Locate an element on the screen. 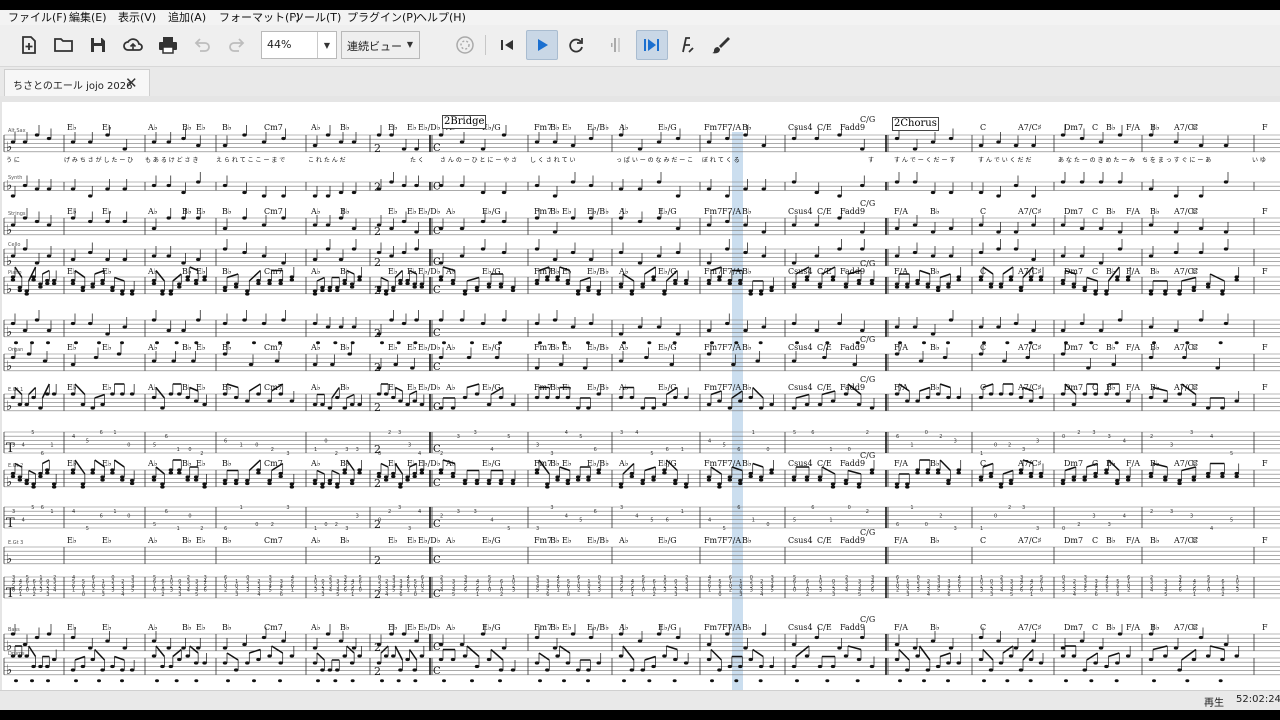  zoom-combobox: 44% ▼ is located at coordinates (299, 45).